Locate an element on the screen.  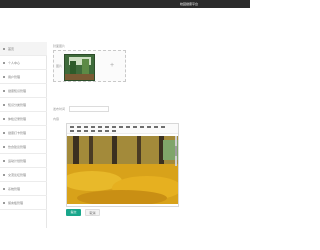
bold-icon is located at coordinates (72, 127).